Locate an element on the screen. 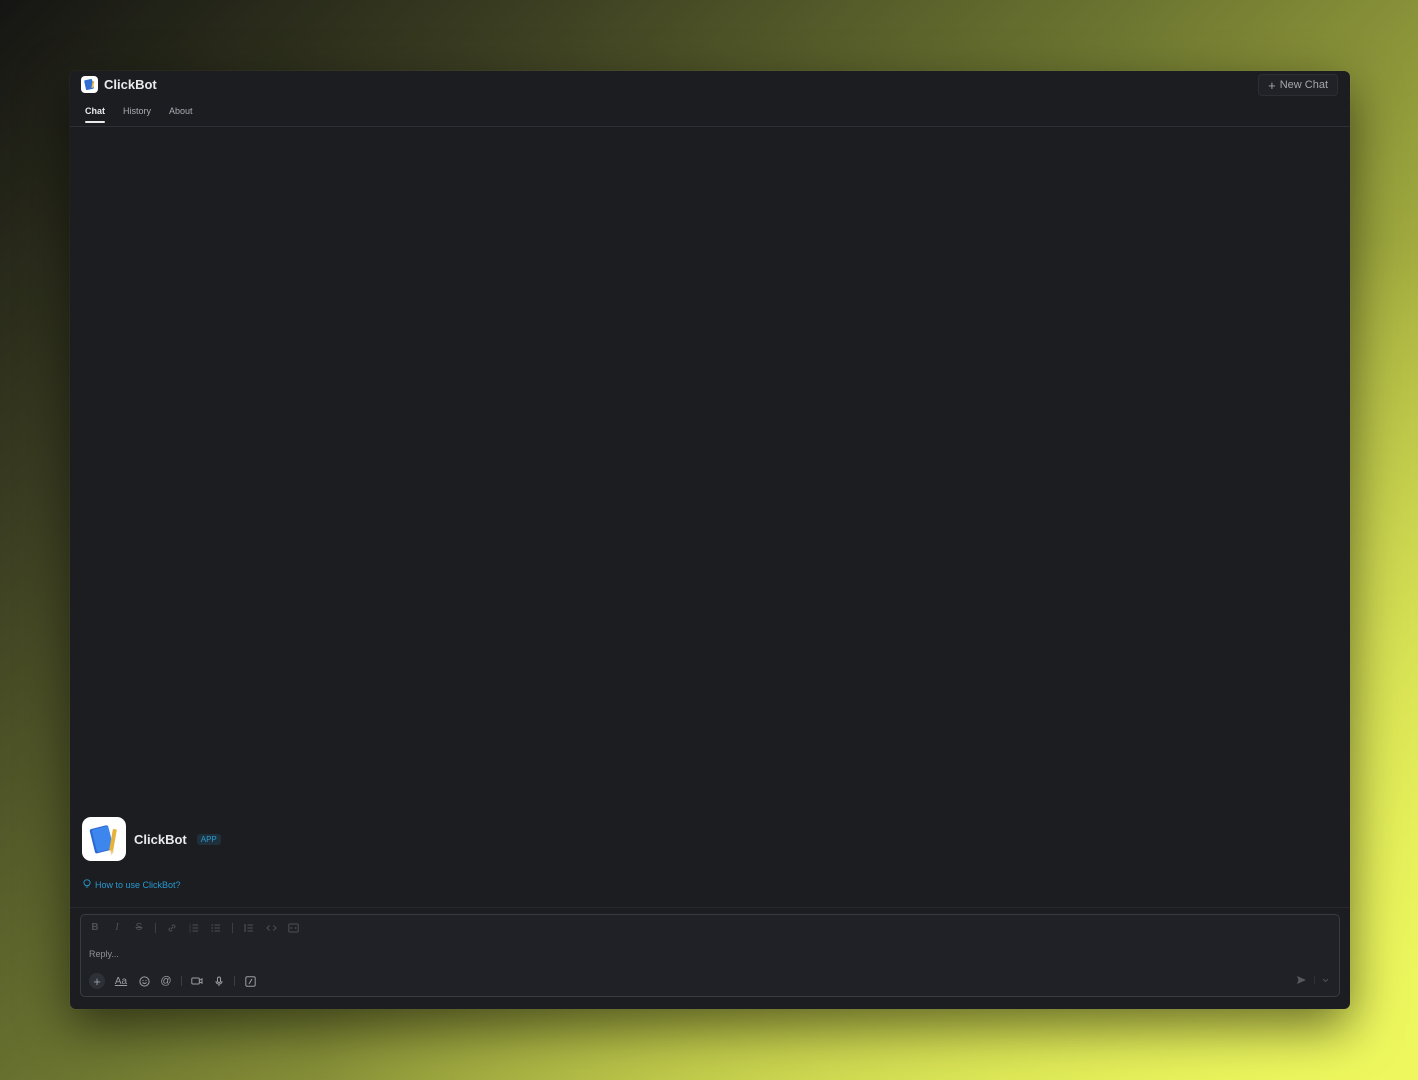 The width and height of the screenshot is (1418, 1080). text-format-icon: Aa is located at coordinates (121, 981).